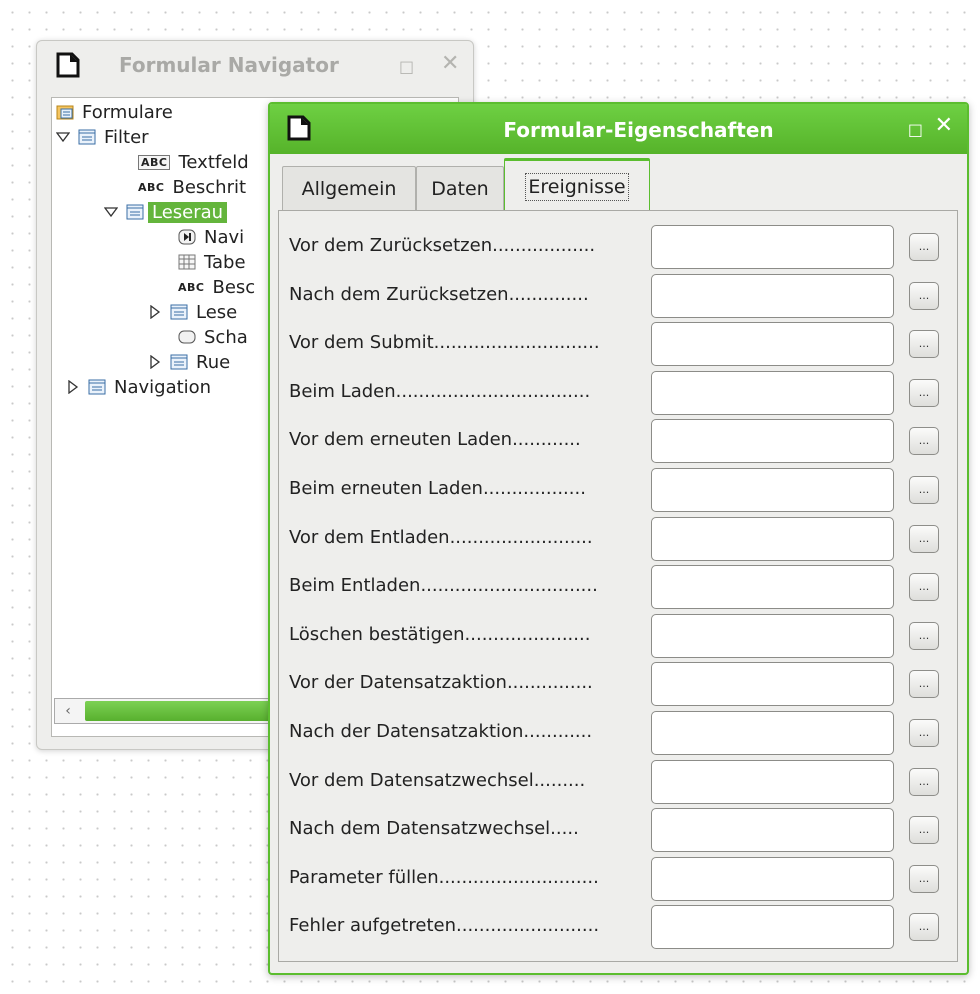 Image resolution: width=980 pixels, height=994 pixels. I want to click on navigator-titlebar: Formular Navigator □ ✕, so click(255, 68).